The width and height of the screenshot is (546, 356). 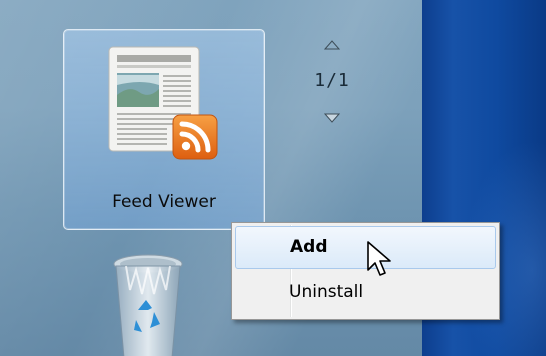 I want to click on triangle-up-icon, so click(x=332, y=45).